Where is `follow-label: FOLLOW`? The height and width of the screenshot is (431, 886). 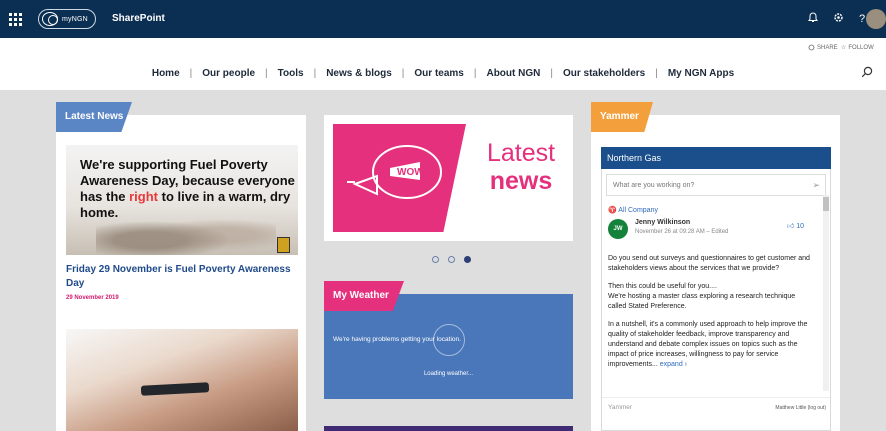
follow-label: FOLLOW is located at coordinates (861, 47).